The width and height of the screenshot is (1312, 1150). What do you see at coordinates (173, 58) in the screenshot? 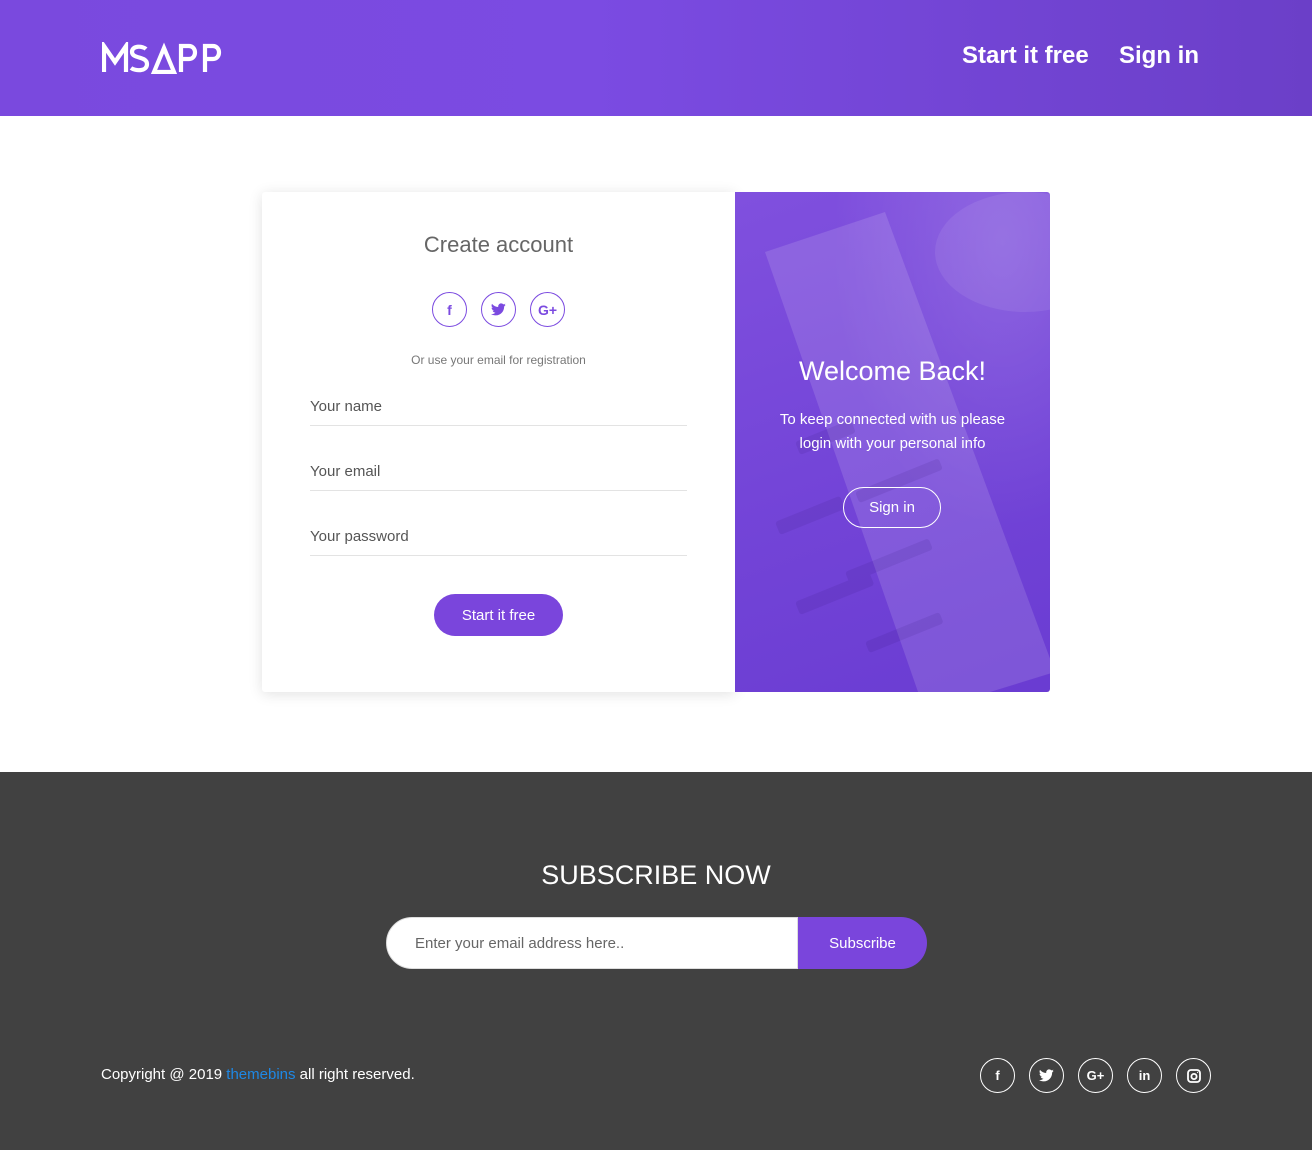
I see `msapp-logo` at bounding box center [173, 58].